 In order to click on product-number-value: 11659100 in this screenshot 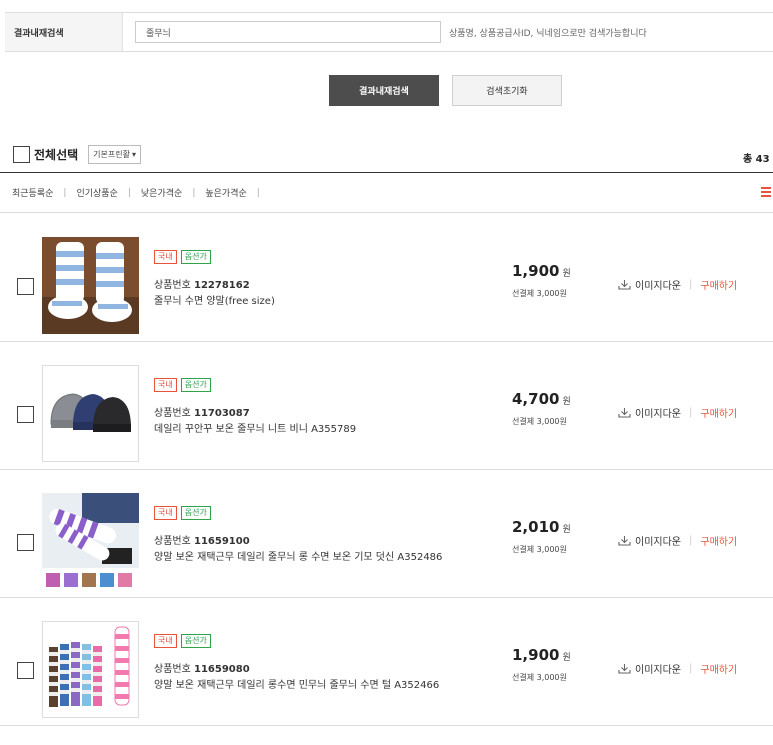, I will do `click(222, 541)`.